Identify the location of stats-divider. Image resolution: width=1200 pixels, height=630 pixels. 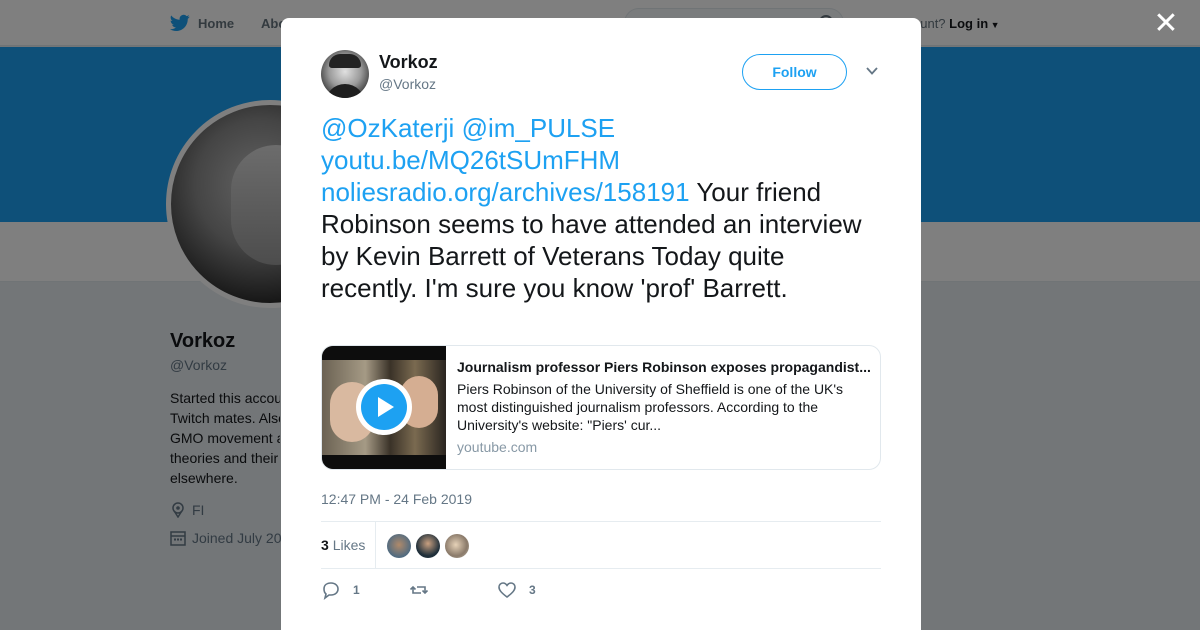
(375, 545).